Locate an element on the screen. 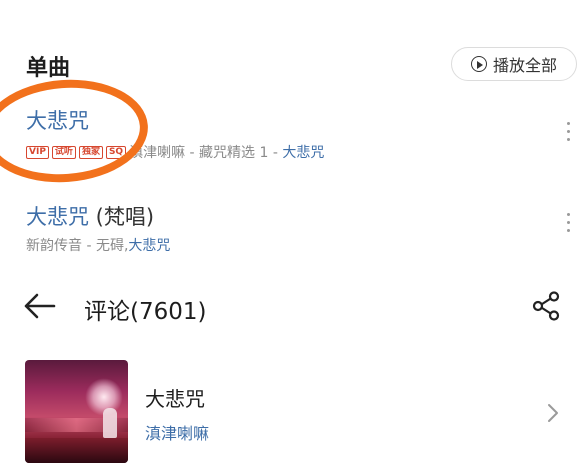 The image size is (586, 472). song-title: 大悲咒 (梵唱) is located at coordinates (90, 216).